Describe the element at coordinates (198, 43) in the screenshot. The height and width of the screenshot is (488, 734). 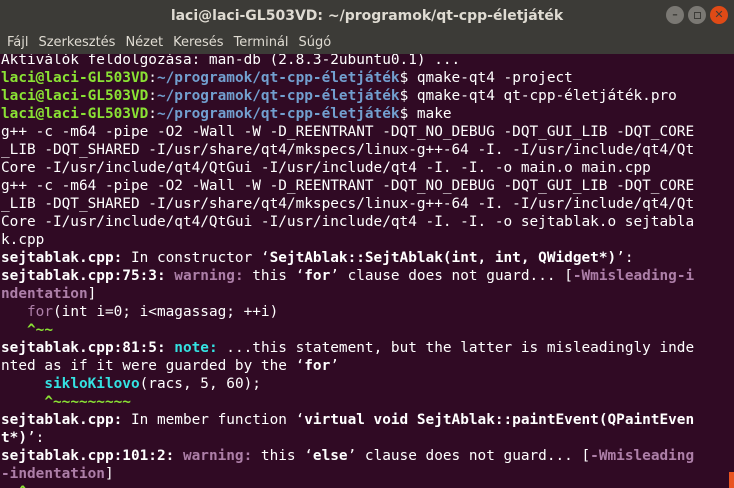
I see `menu-search: Keresés` at that location.